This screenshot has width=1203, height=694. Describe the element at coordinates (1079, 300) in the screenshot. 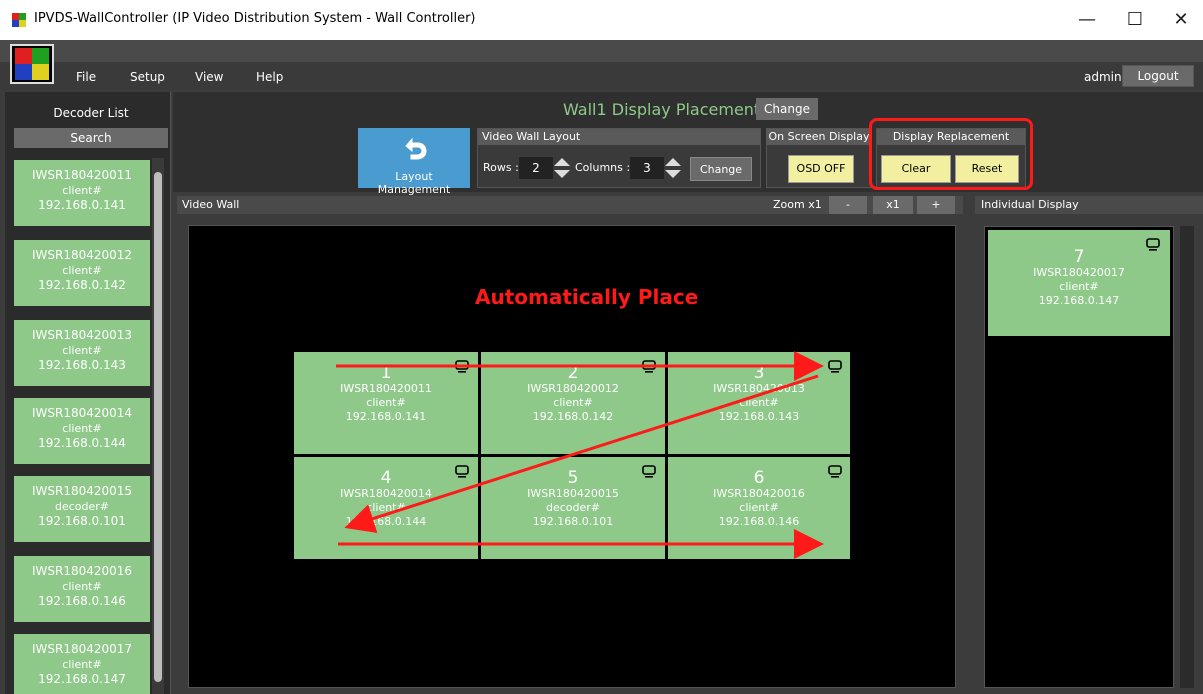

I see `cell-ip: 192.168.0.147` at that location.